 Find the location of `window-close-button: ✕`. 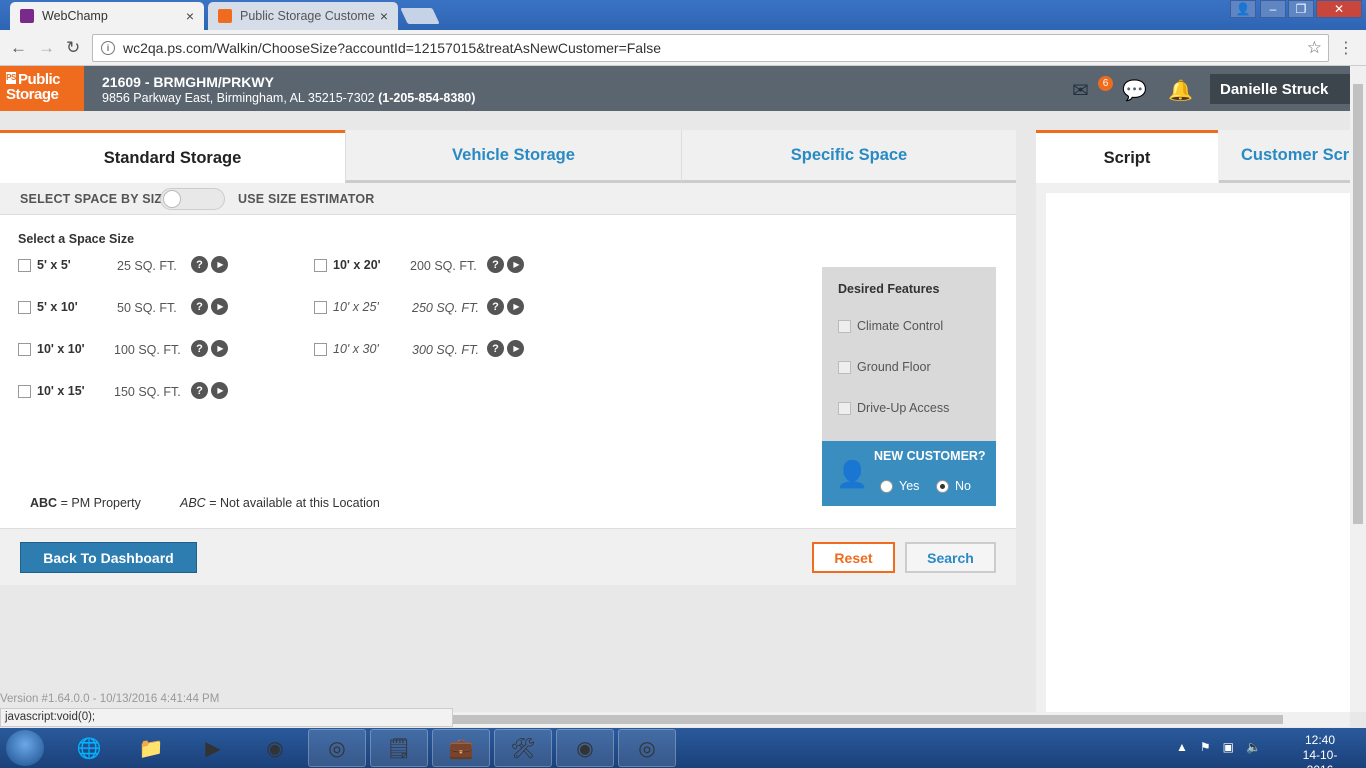

window-close-button: ✕ is located at coordinates (1339, 9).